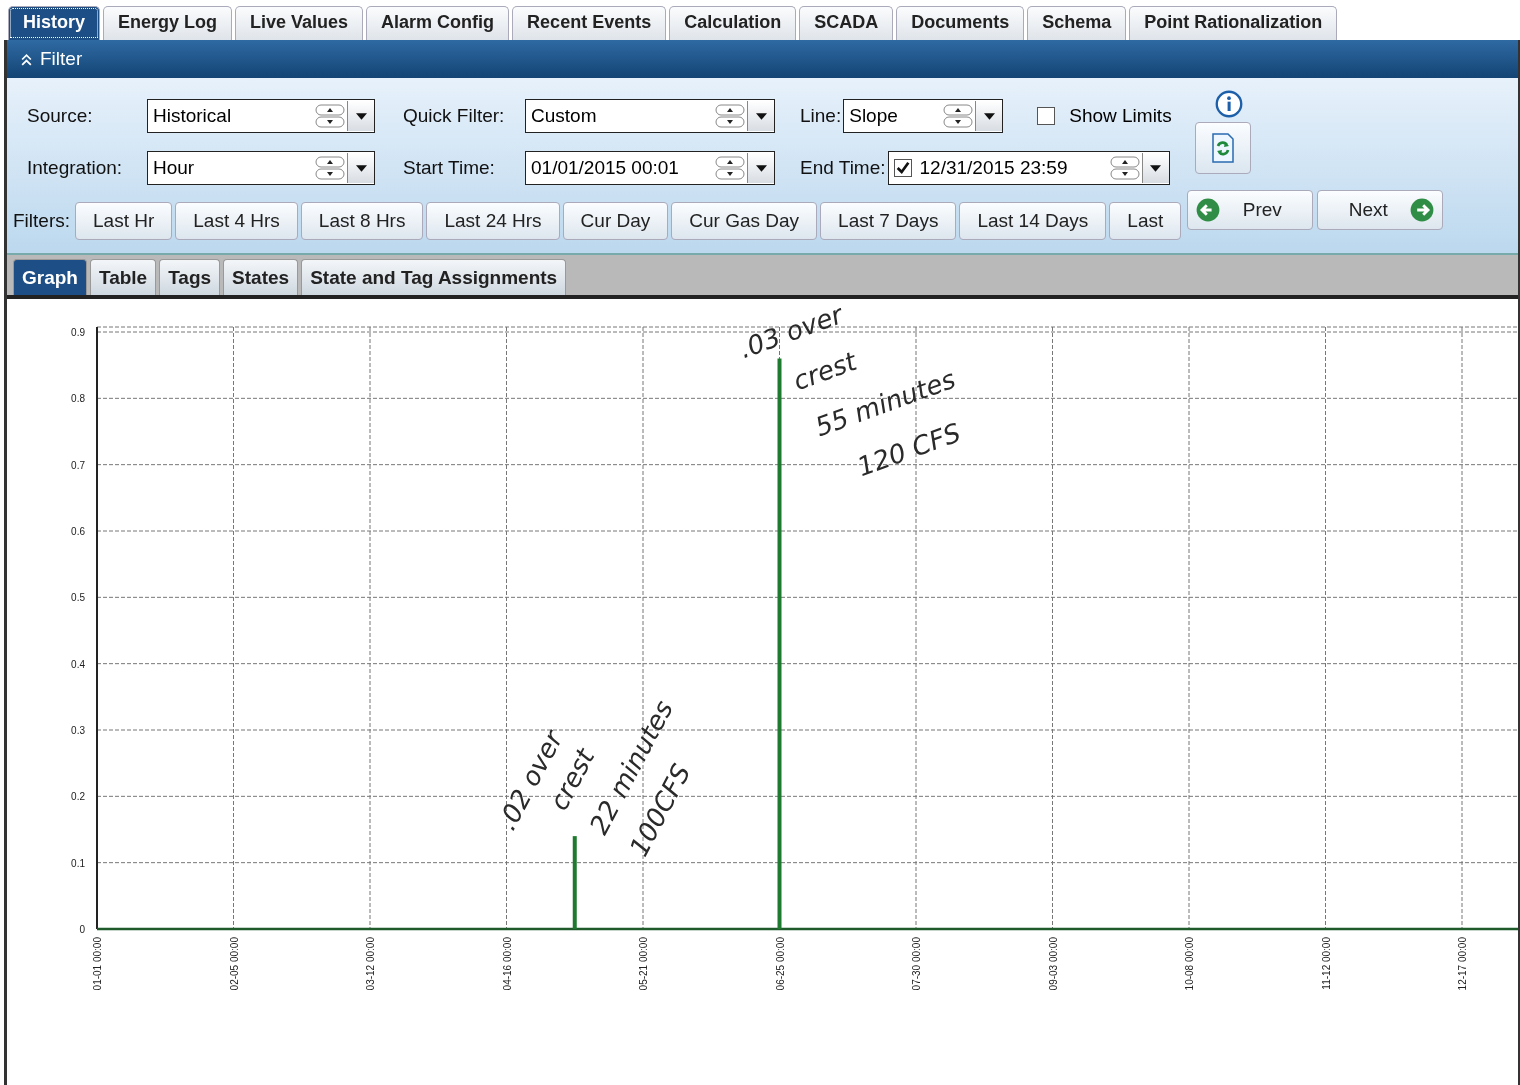  I want to click on checkbox-label: Show Limits, so click(1120, 116).